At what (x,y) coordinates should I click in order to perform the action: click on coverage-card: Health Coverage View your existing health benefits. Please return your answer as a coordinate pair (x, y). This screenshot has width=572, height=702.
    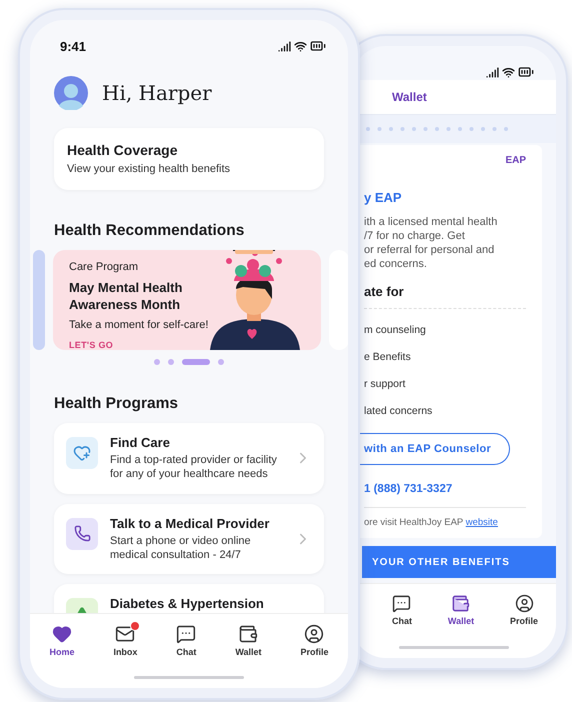
    Looking at the image, I should click on (189, 159).